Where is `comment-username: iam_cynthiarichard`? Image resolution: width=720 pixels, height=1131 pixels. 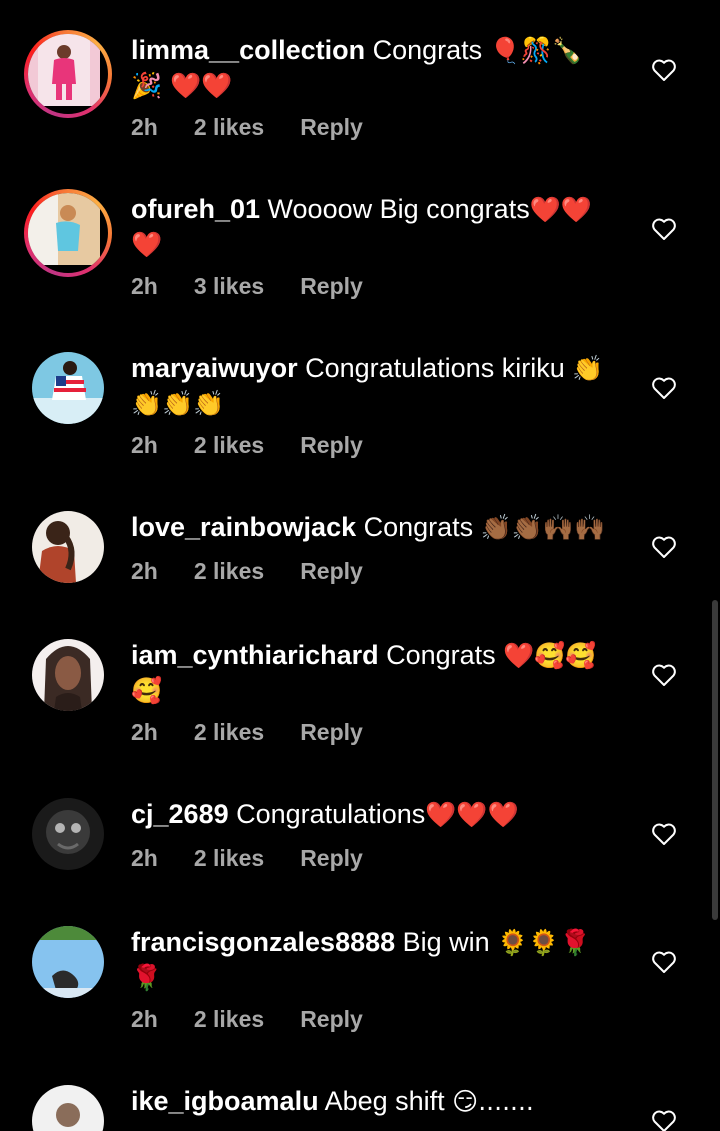
comment-username: iam_cynthiarichard is located at coordinates (255, 655).